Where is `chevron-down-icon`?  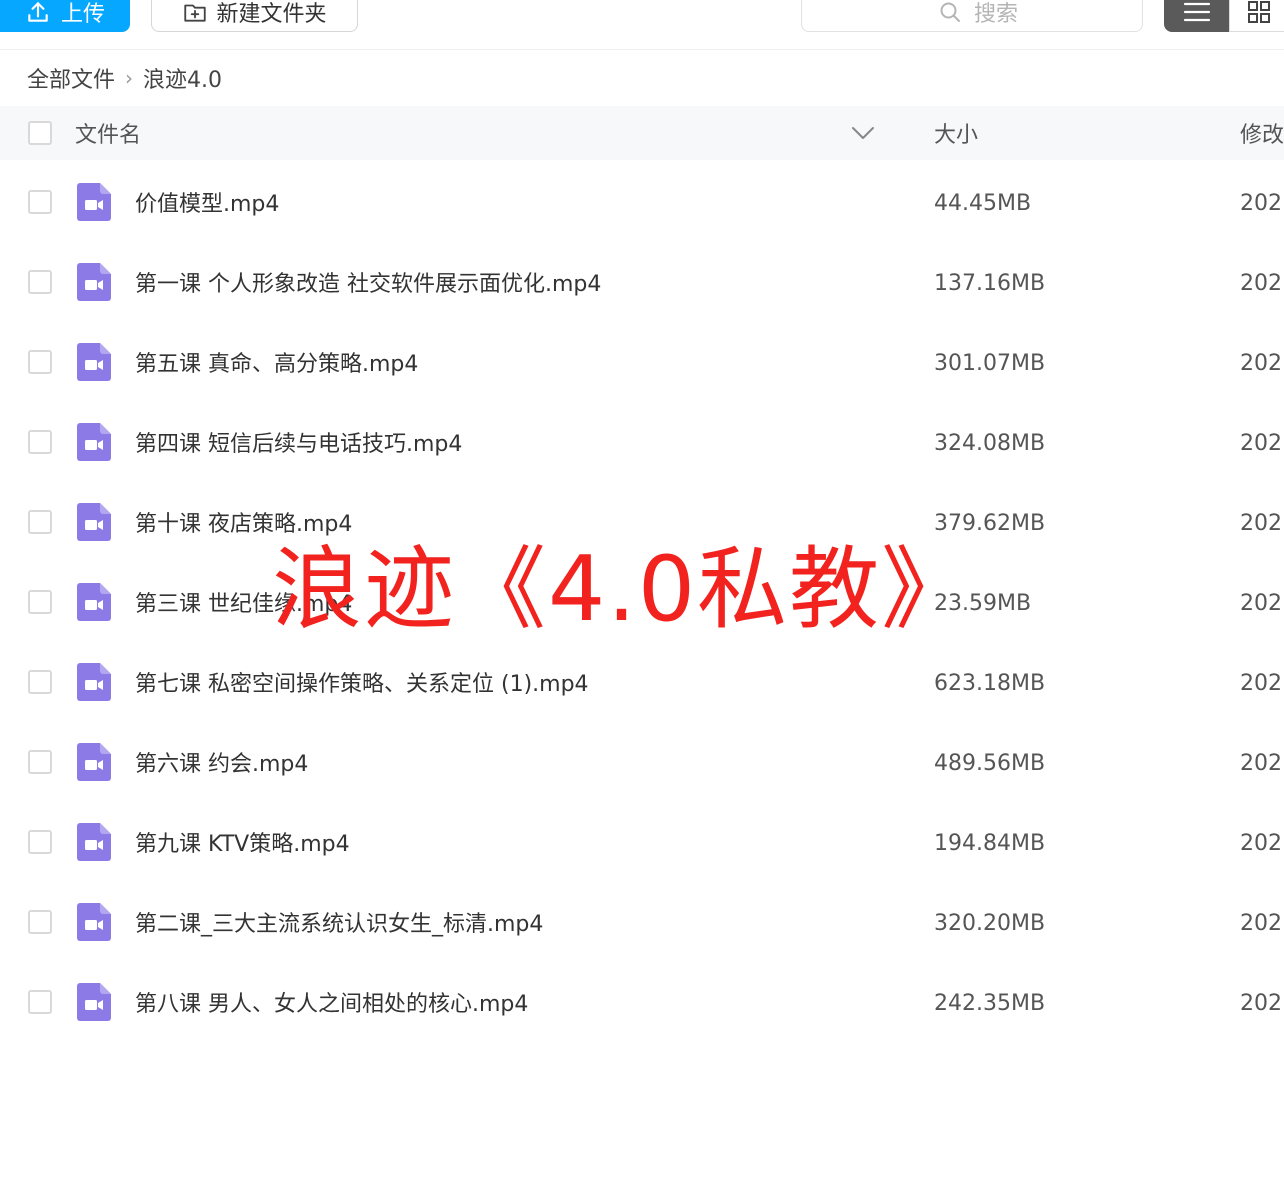
chevron-down-icon is located at coordinates (863, 133).